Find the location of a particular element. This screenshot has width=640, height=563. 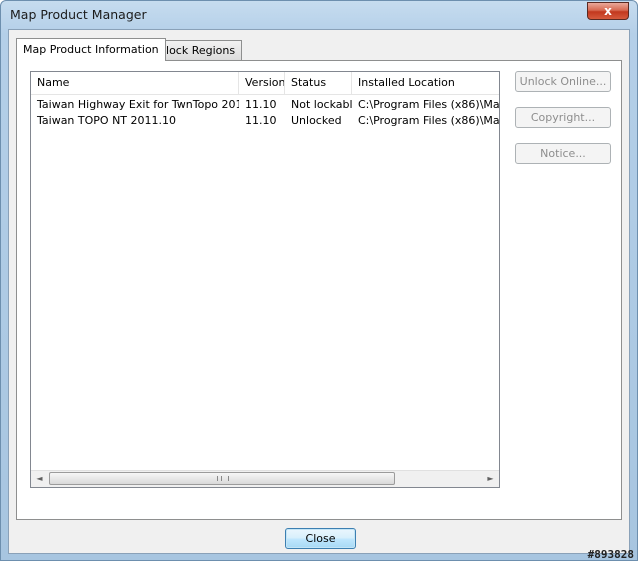

close-button: Close is located at coordinates (320, 538).